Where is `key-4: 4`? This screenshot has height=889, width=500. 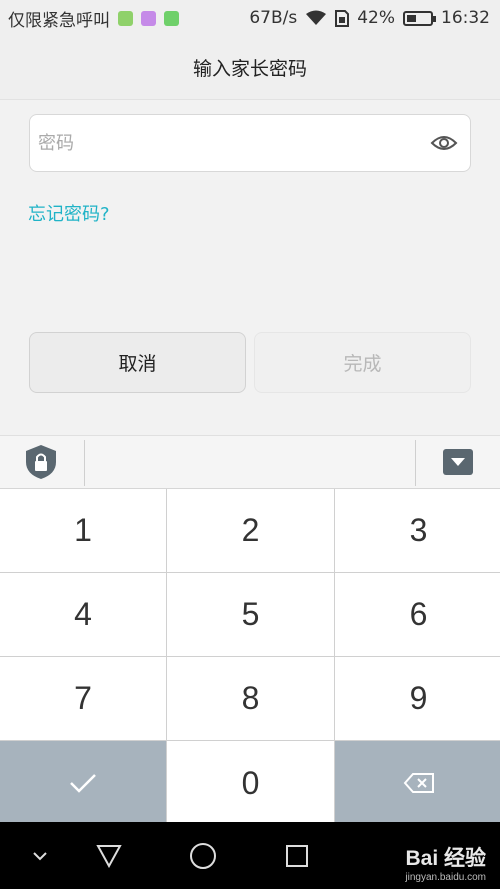
key-4: 4 is located at coordinates (83, 614).